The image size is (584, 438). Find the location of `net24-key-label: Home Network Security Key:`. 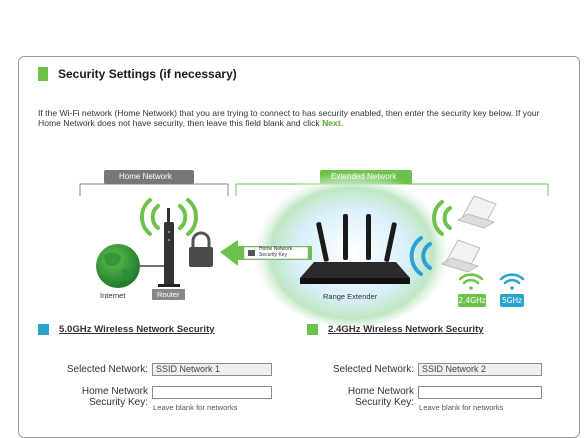

net24-key-label: Home Network Security Key: is located at coordinates (366, 397).